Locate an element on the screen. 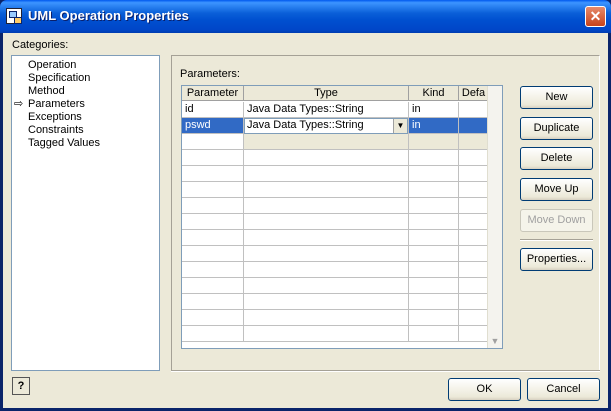  cell-parameter is located at coordinates (213, 142).